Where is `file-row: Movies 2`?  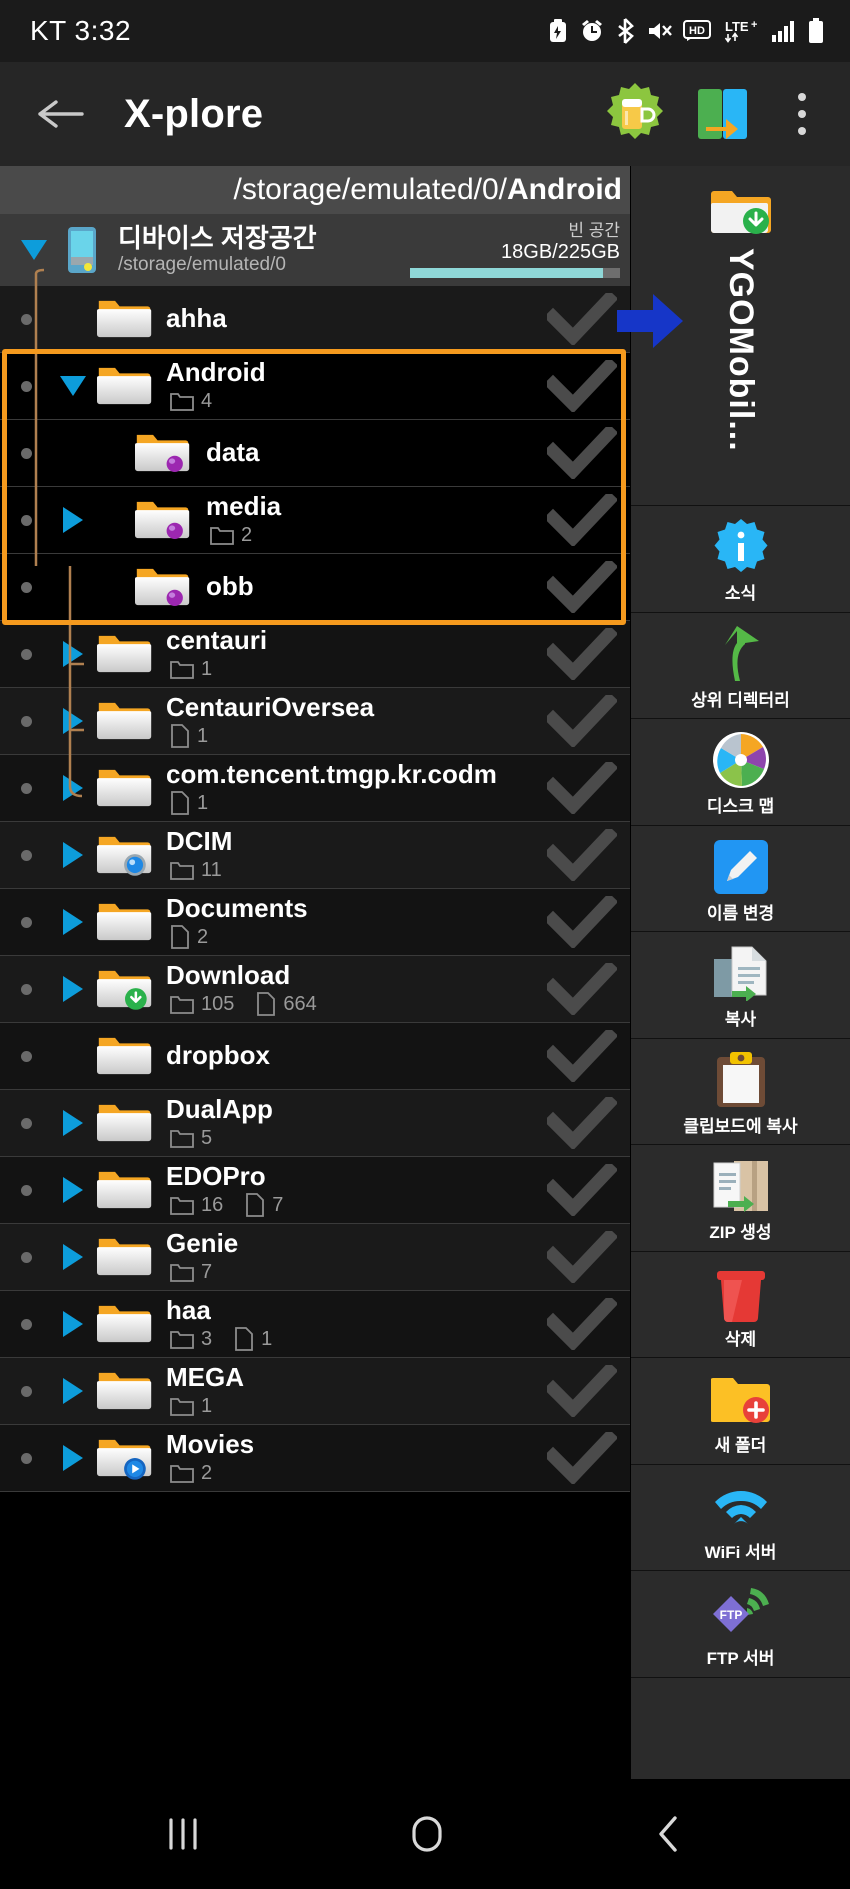 file-row: Movies 2 is located at coordinates (315, 1458).